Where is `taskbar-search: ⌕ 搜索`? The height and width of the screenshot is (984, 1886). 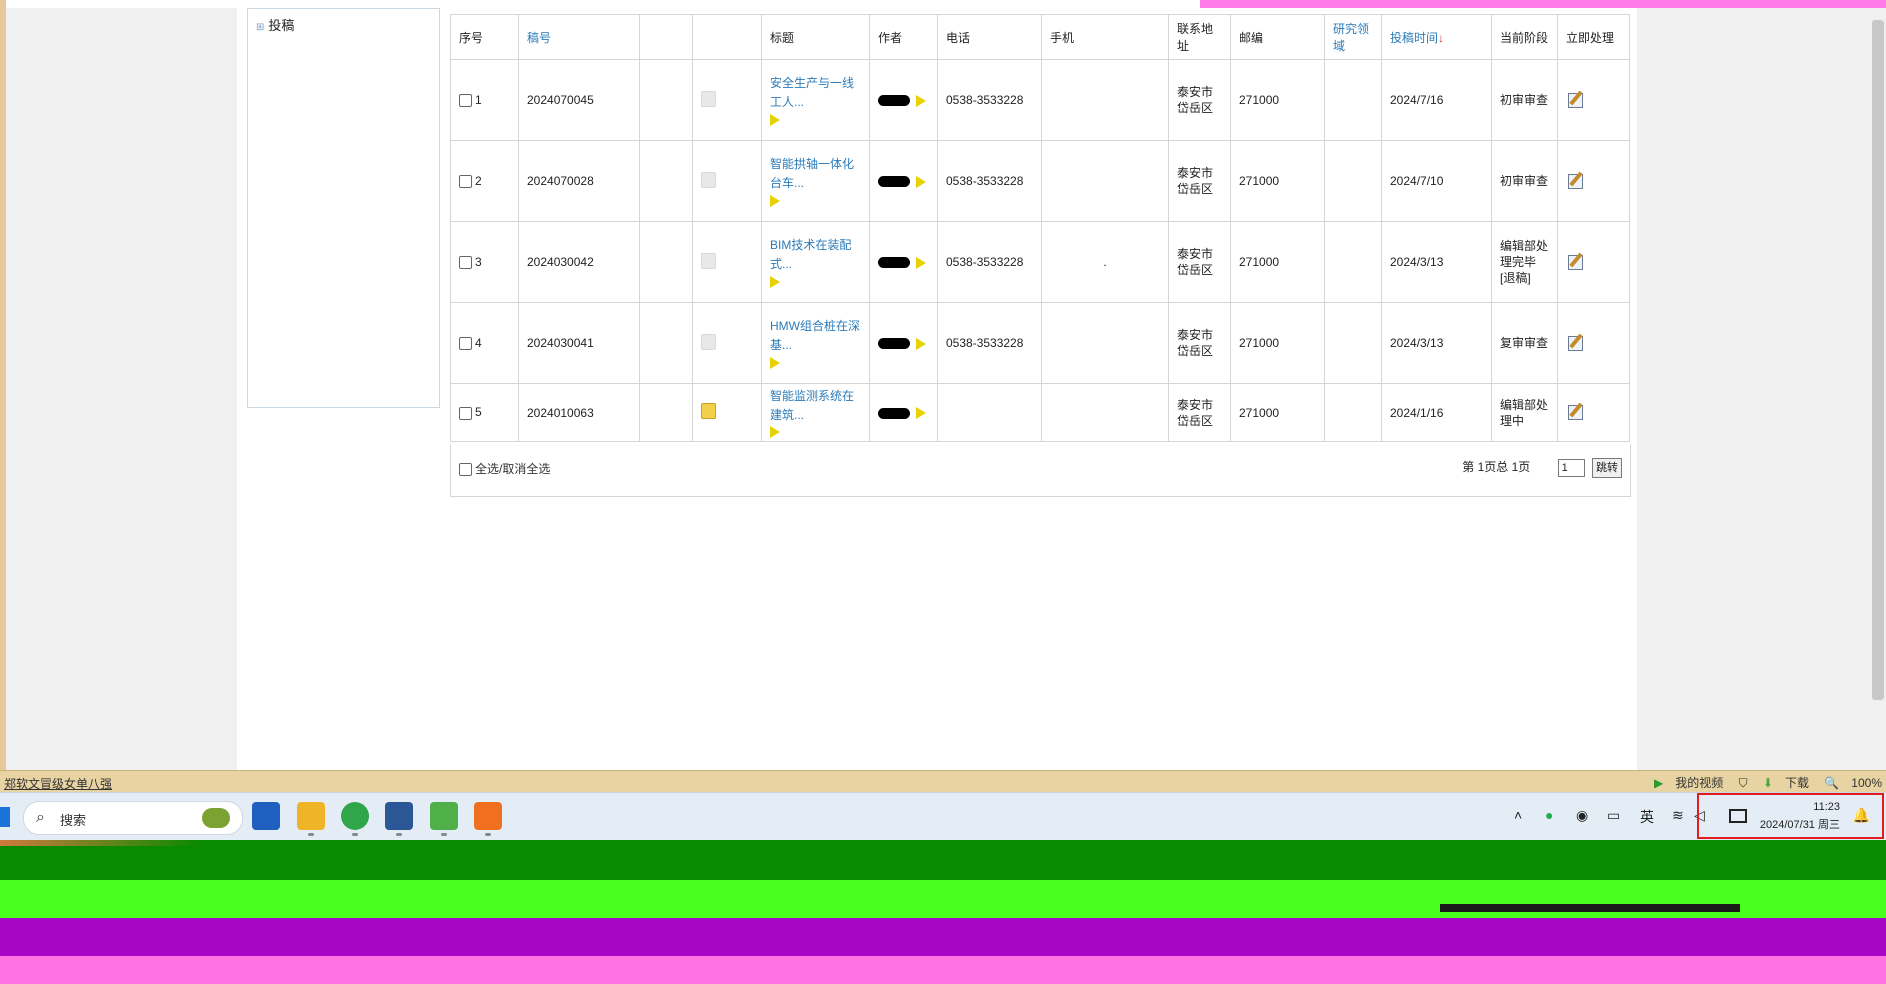
taskbar-search: ⌕ 搜索 is located at coordinates (133, 818).